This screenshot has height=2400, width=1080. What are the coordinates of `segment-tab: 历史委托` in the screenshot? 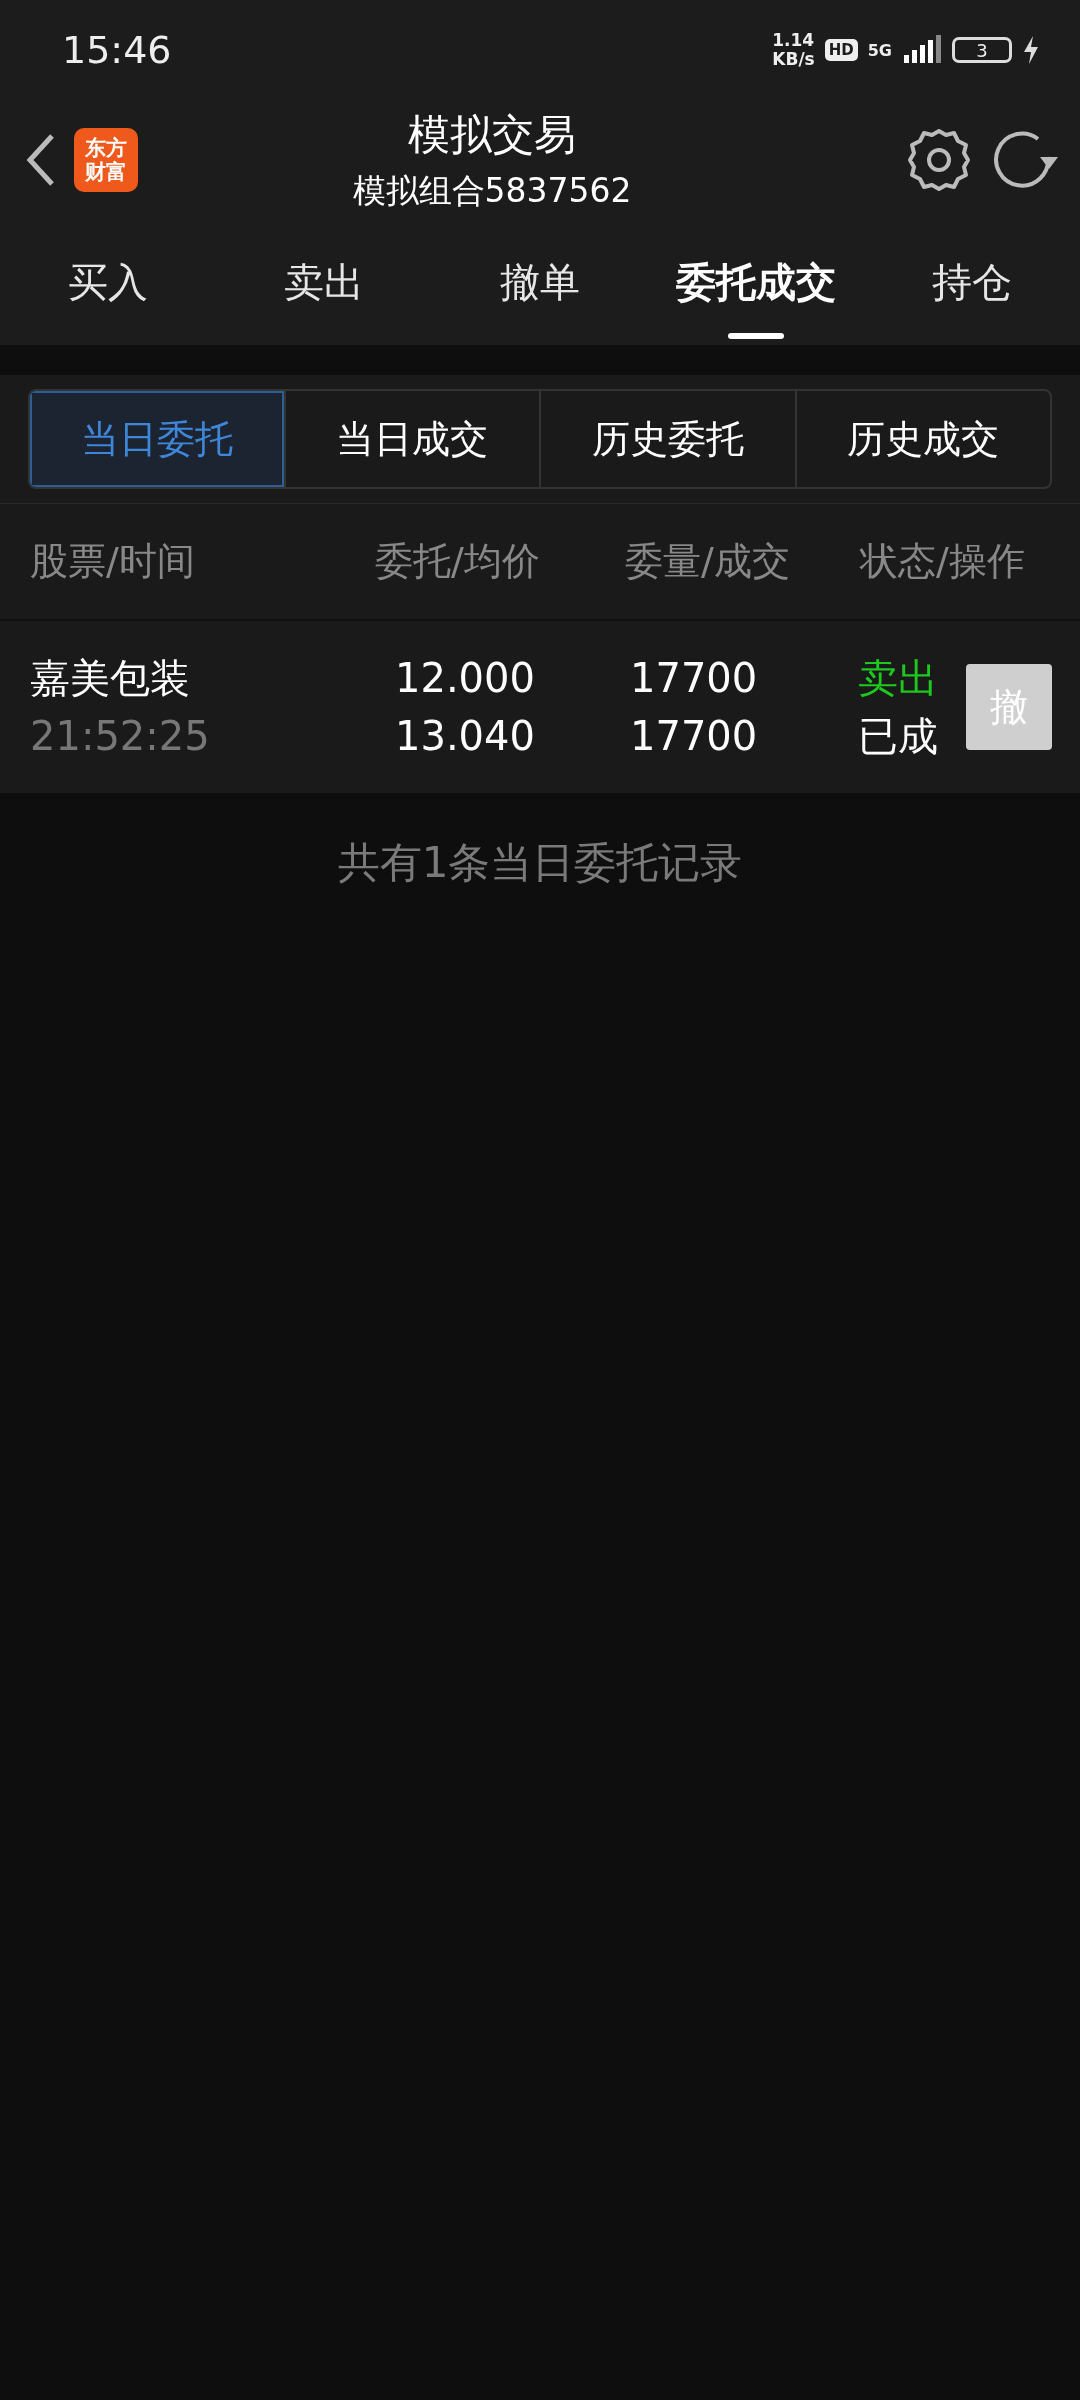 It's located at (667, 439).